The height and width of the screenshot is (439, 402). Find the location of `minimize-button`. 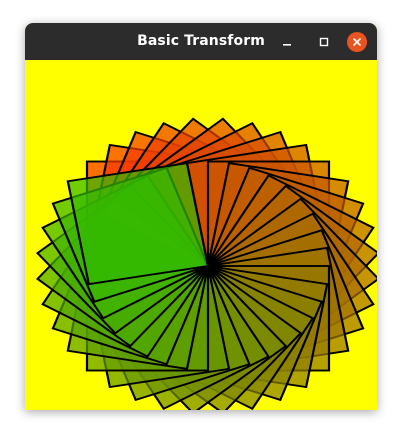

minimize-button is located at coordinates (287, 42).